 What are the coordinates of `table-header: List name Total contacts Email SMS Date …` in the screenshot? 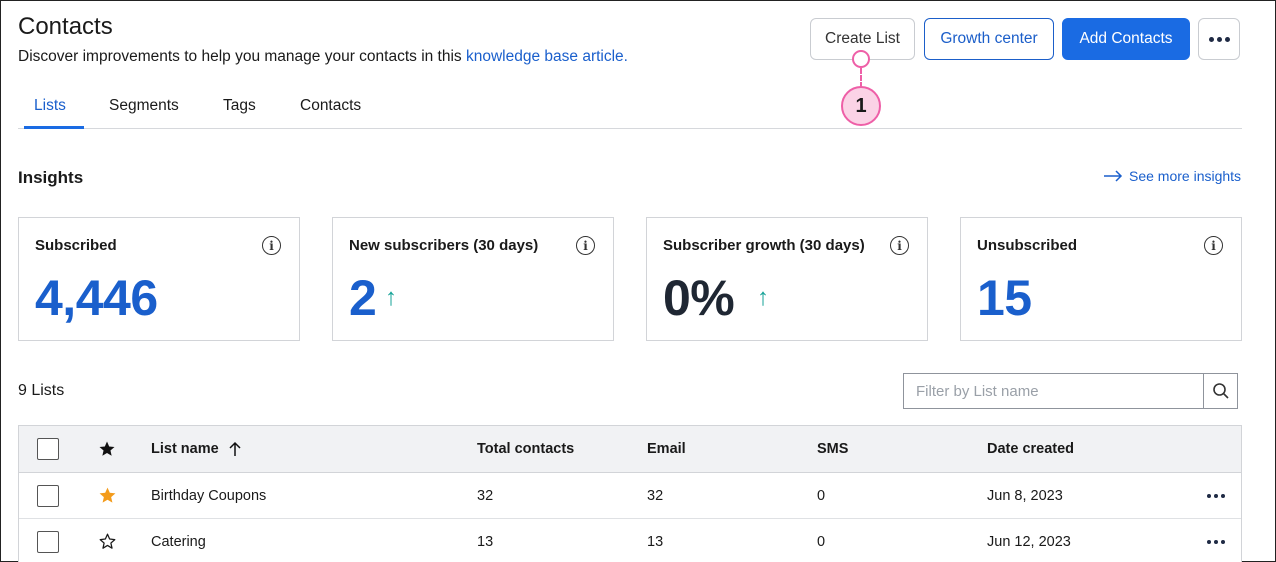 It's located at (630, 449).